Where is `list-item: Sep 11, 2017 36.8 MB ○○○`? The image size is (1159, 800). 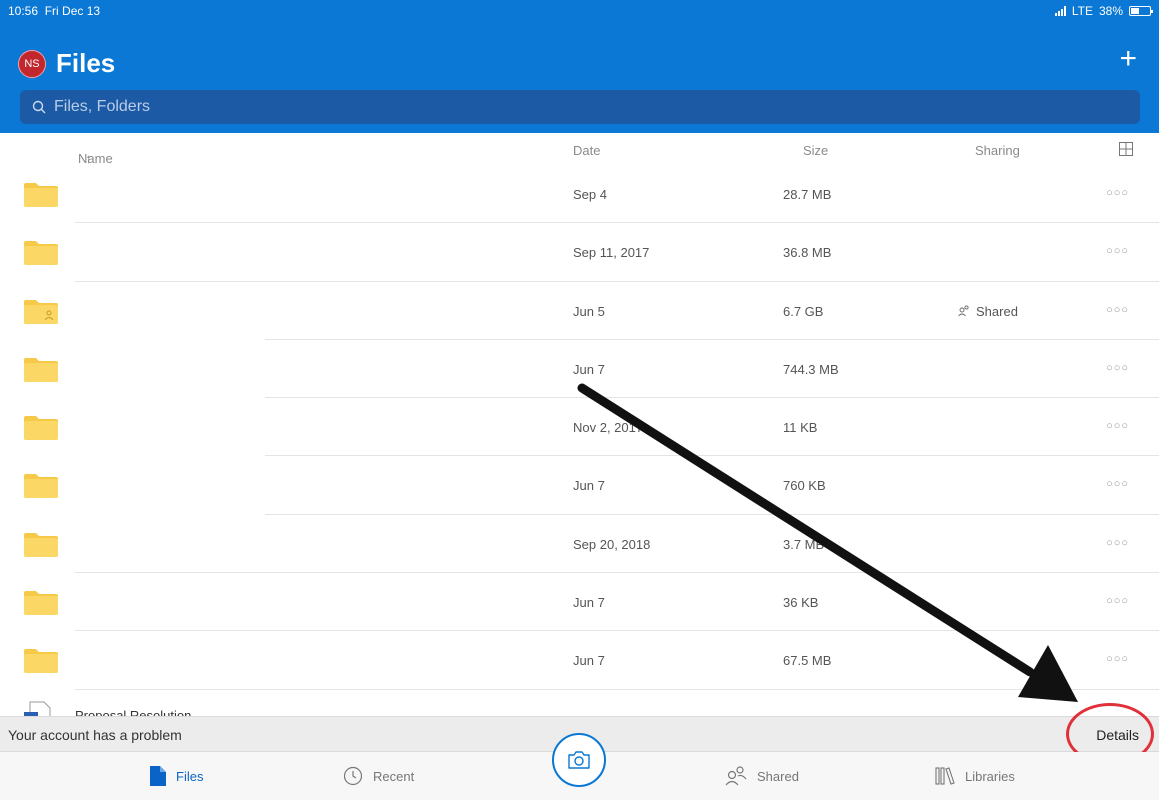
list-item: Sep 11, 2017 36.8 MB ○○○ is located at coordinates (579, 252).